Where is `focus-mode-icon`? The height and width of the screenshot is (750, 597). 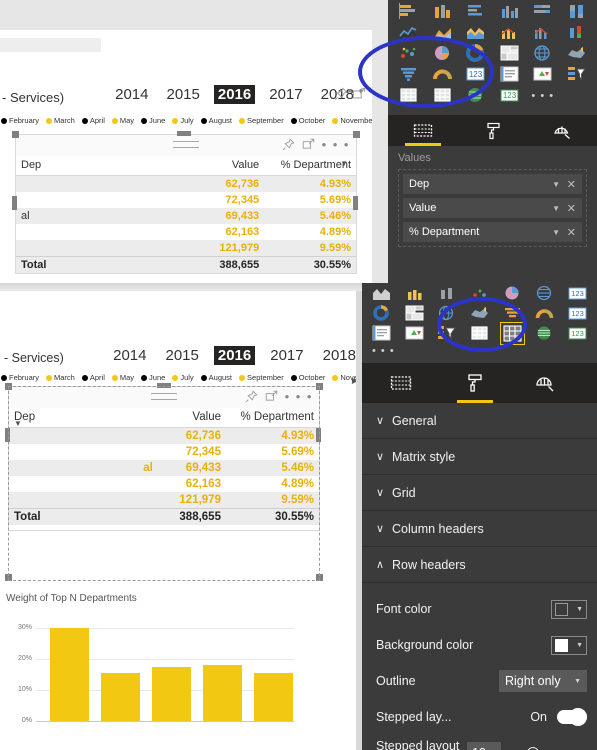
focus-mode-icon is located at coordinates (308, 144).